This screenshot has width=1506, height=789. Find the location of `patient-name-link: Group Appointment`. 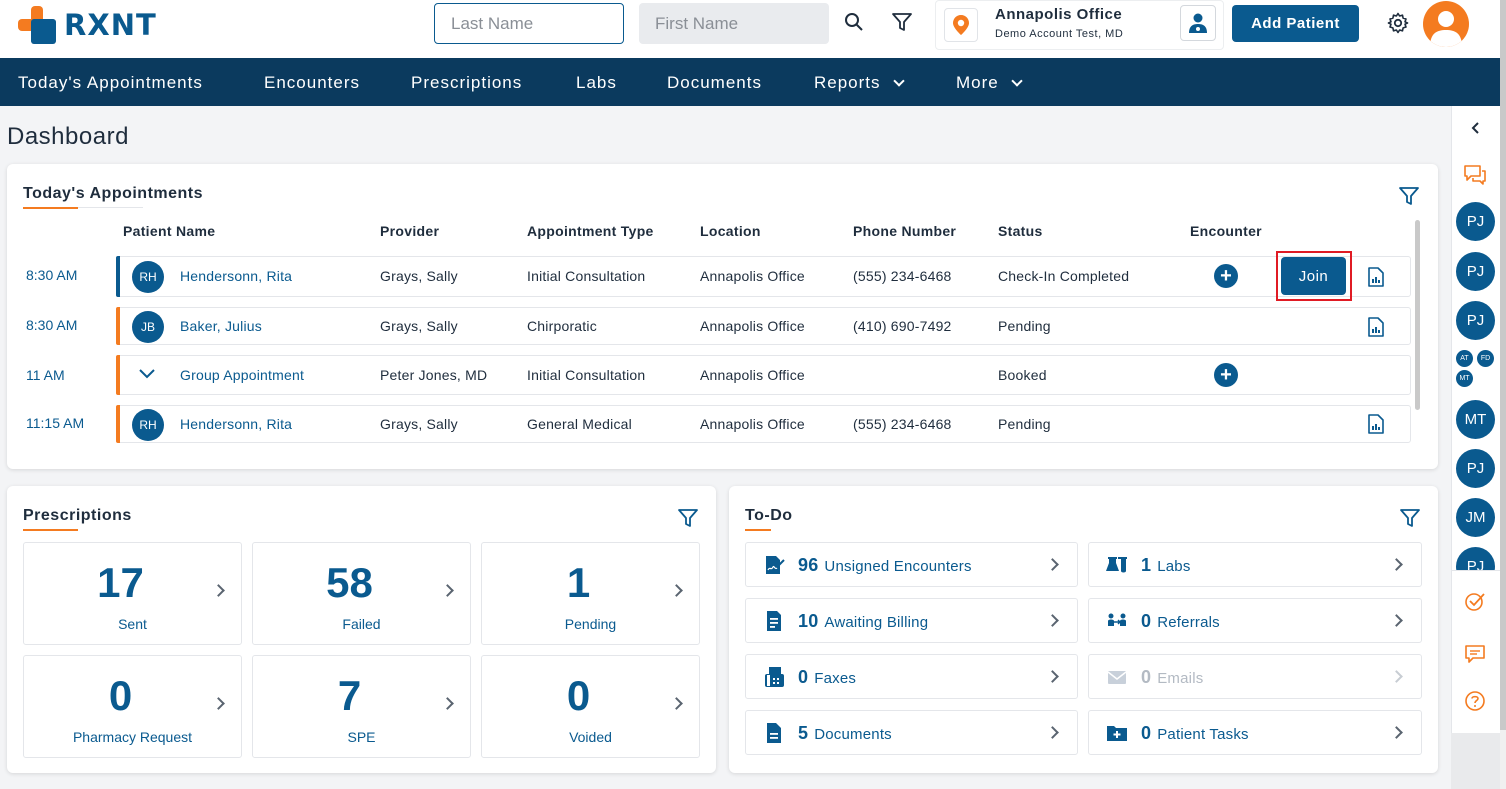

patient-name-link: Group Appointment is located at coordinates (242, 375).